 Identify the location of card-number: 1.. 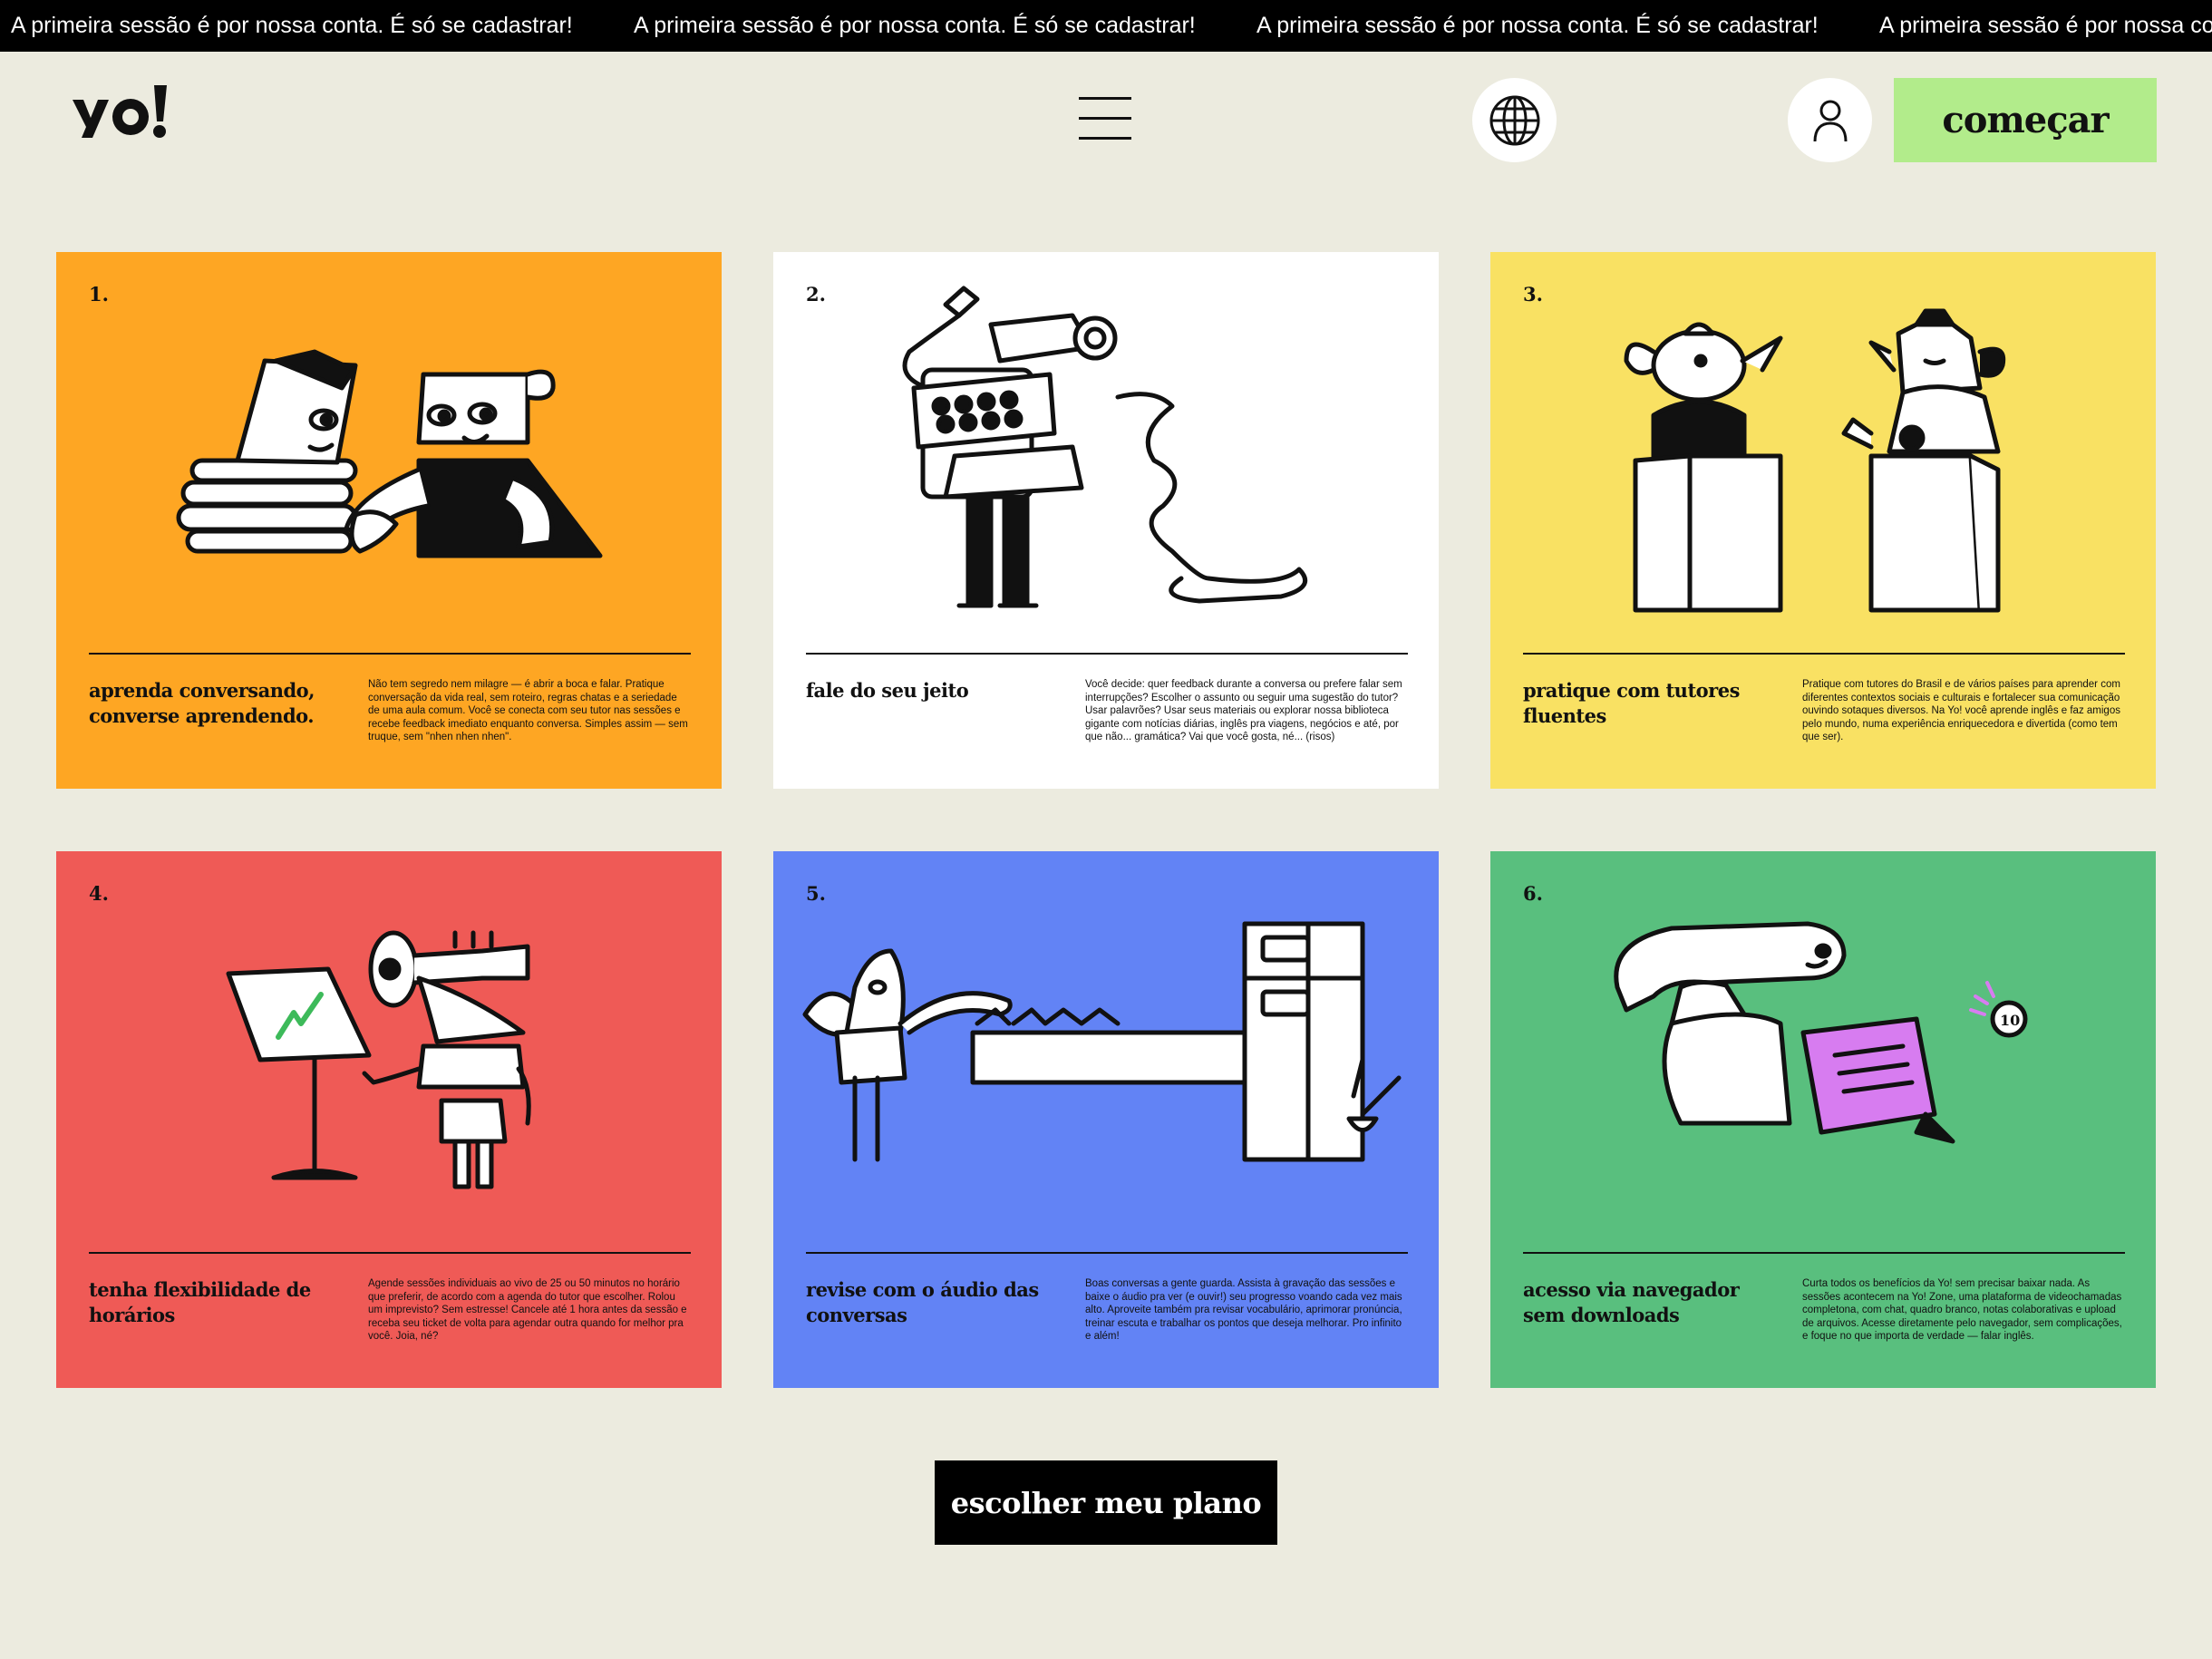
(99, 294).